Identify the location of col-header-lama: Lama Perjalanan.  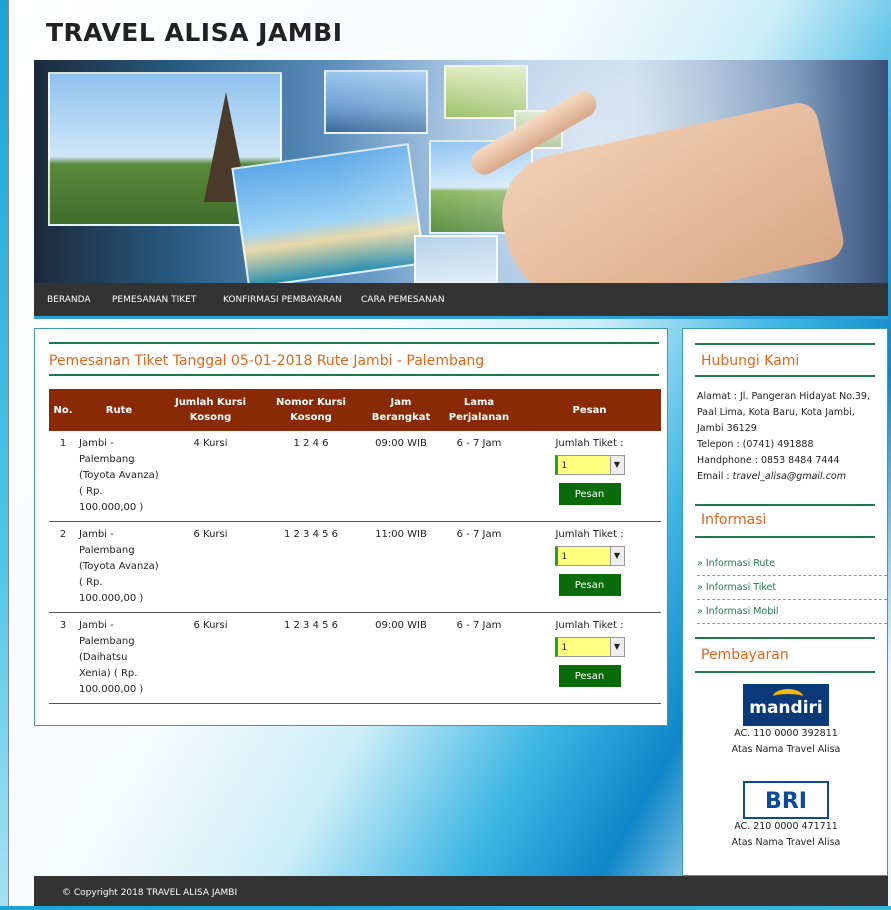
(479, 410).